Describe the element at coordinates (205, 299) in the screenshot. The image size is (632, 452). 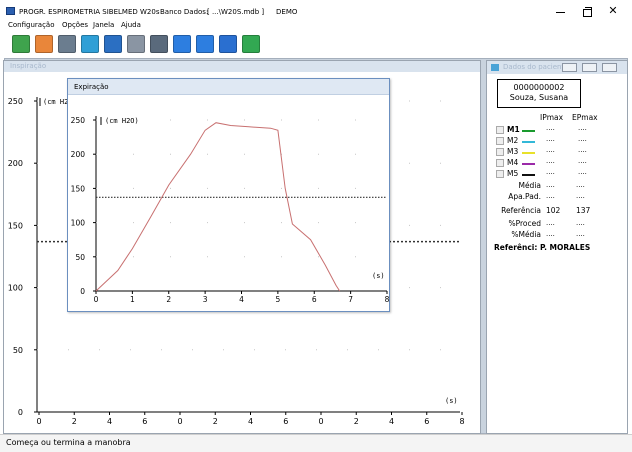
I see `x-tick-label: 3` at that location.